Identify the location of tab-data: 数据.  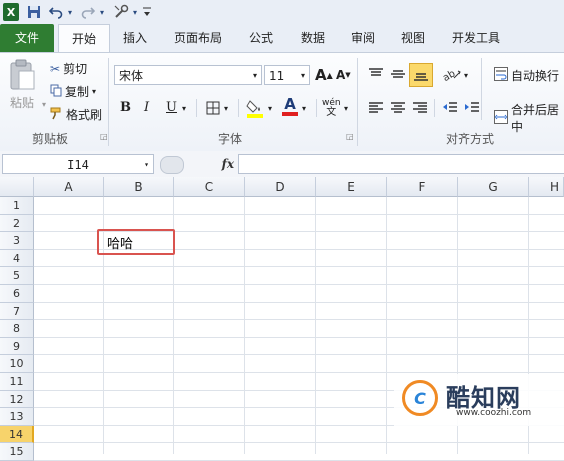
(313, 38).